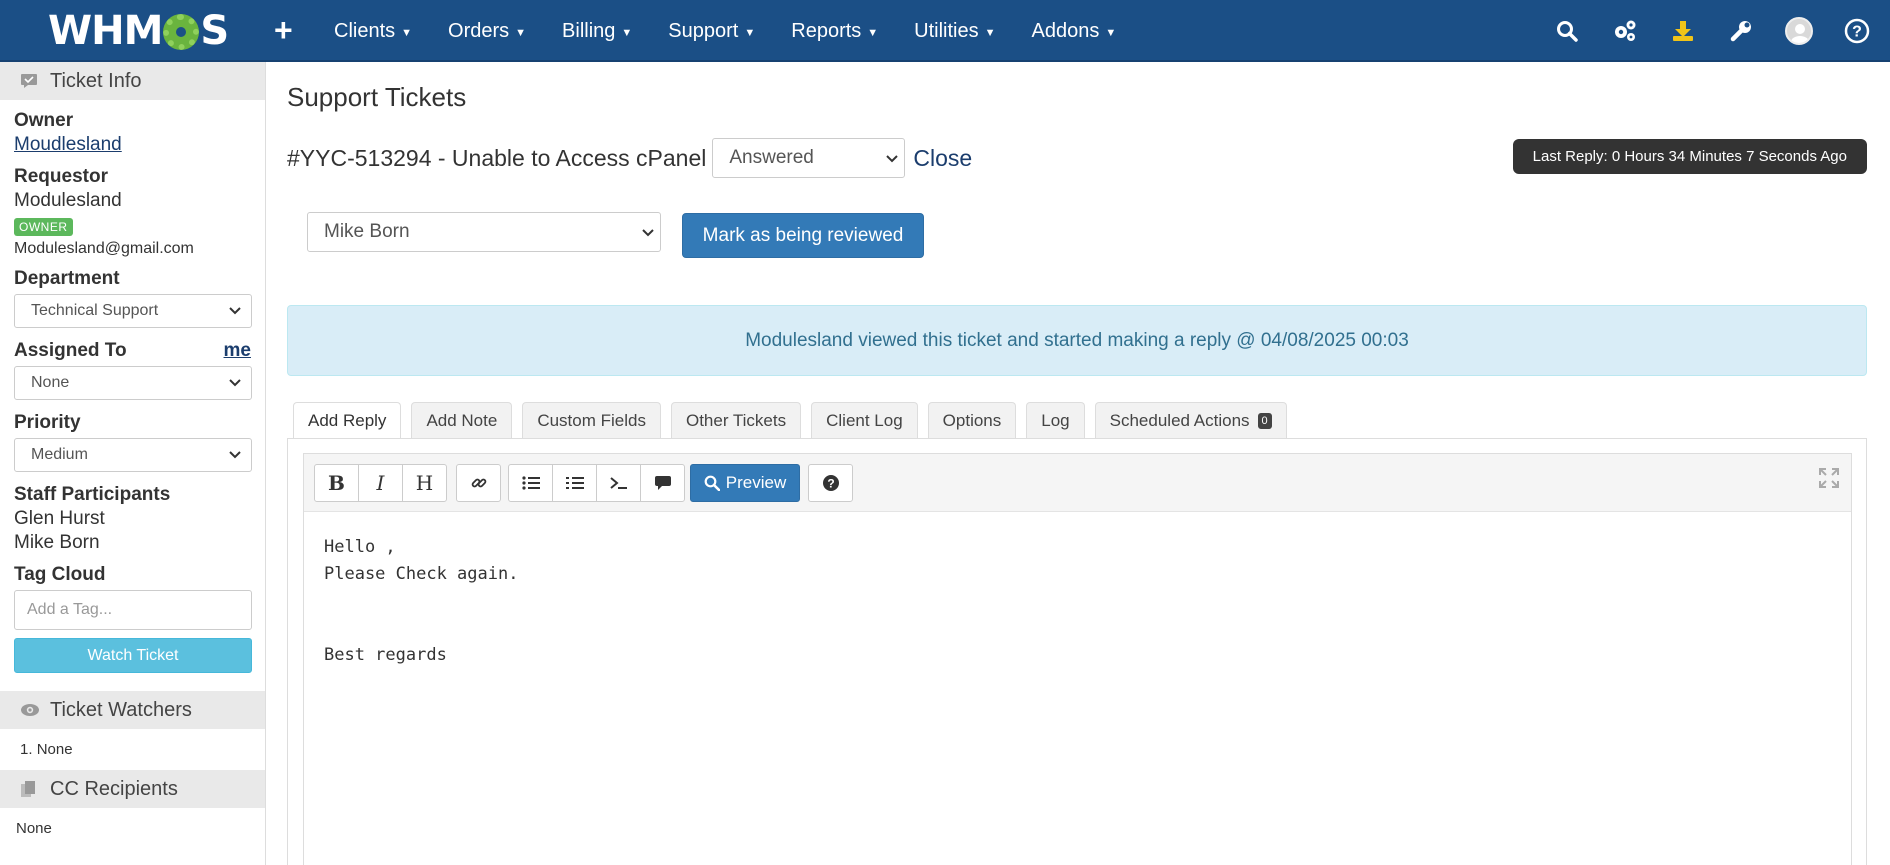 This screenshot has width=1890, height=865. What do you see at coordinates (133, 655) in the screenshot?
I see `watch-ticket-button: Watch Ticket` at bounding box center [133, 655].